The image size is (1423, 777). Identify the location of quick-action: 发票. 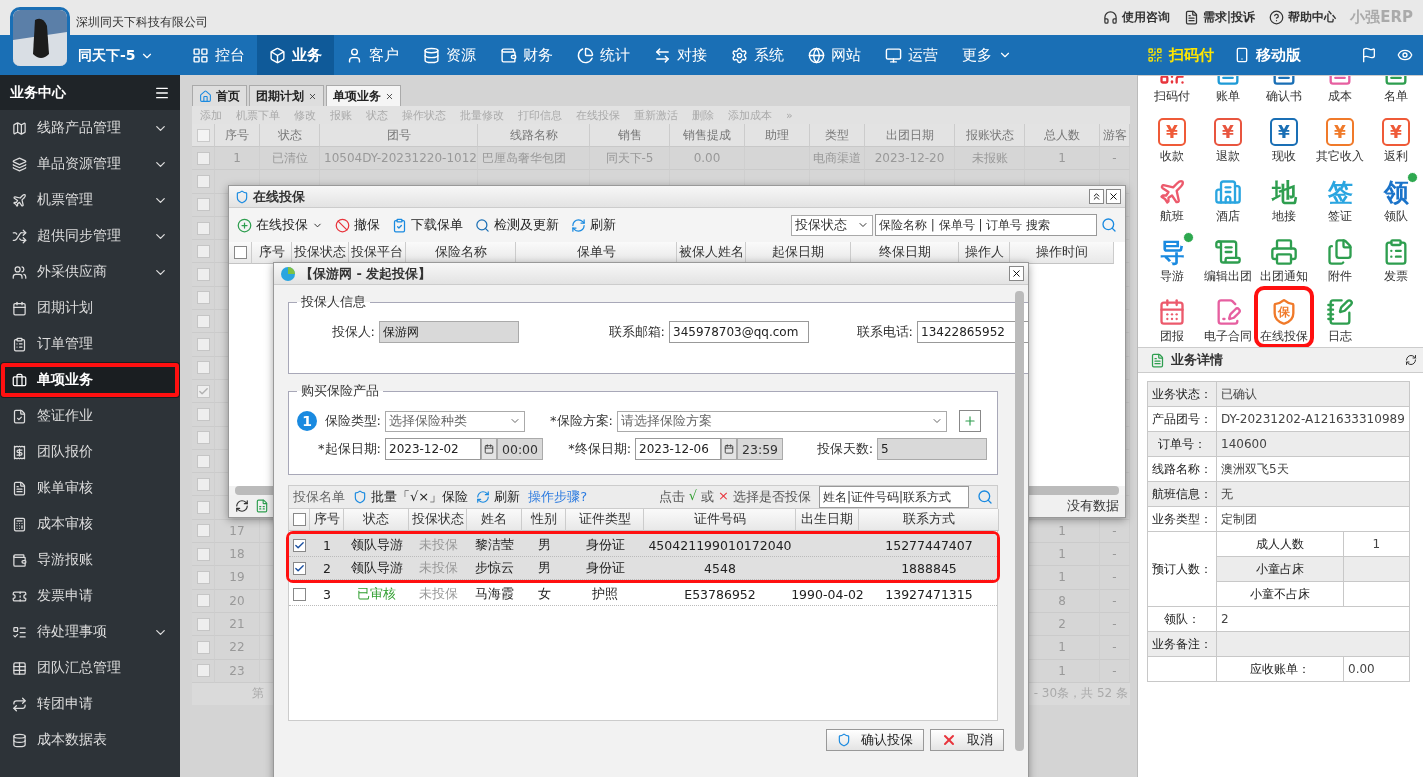
(1396, 257).